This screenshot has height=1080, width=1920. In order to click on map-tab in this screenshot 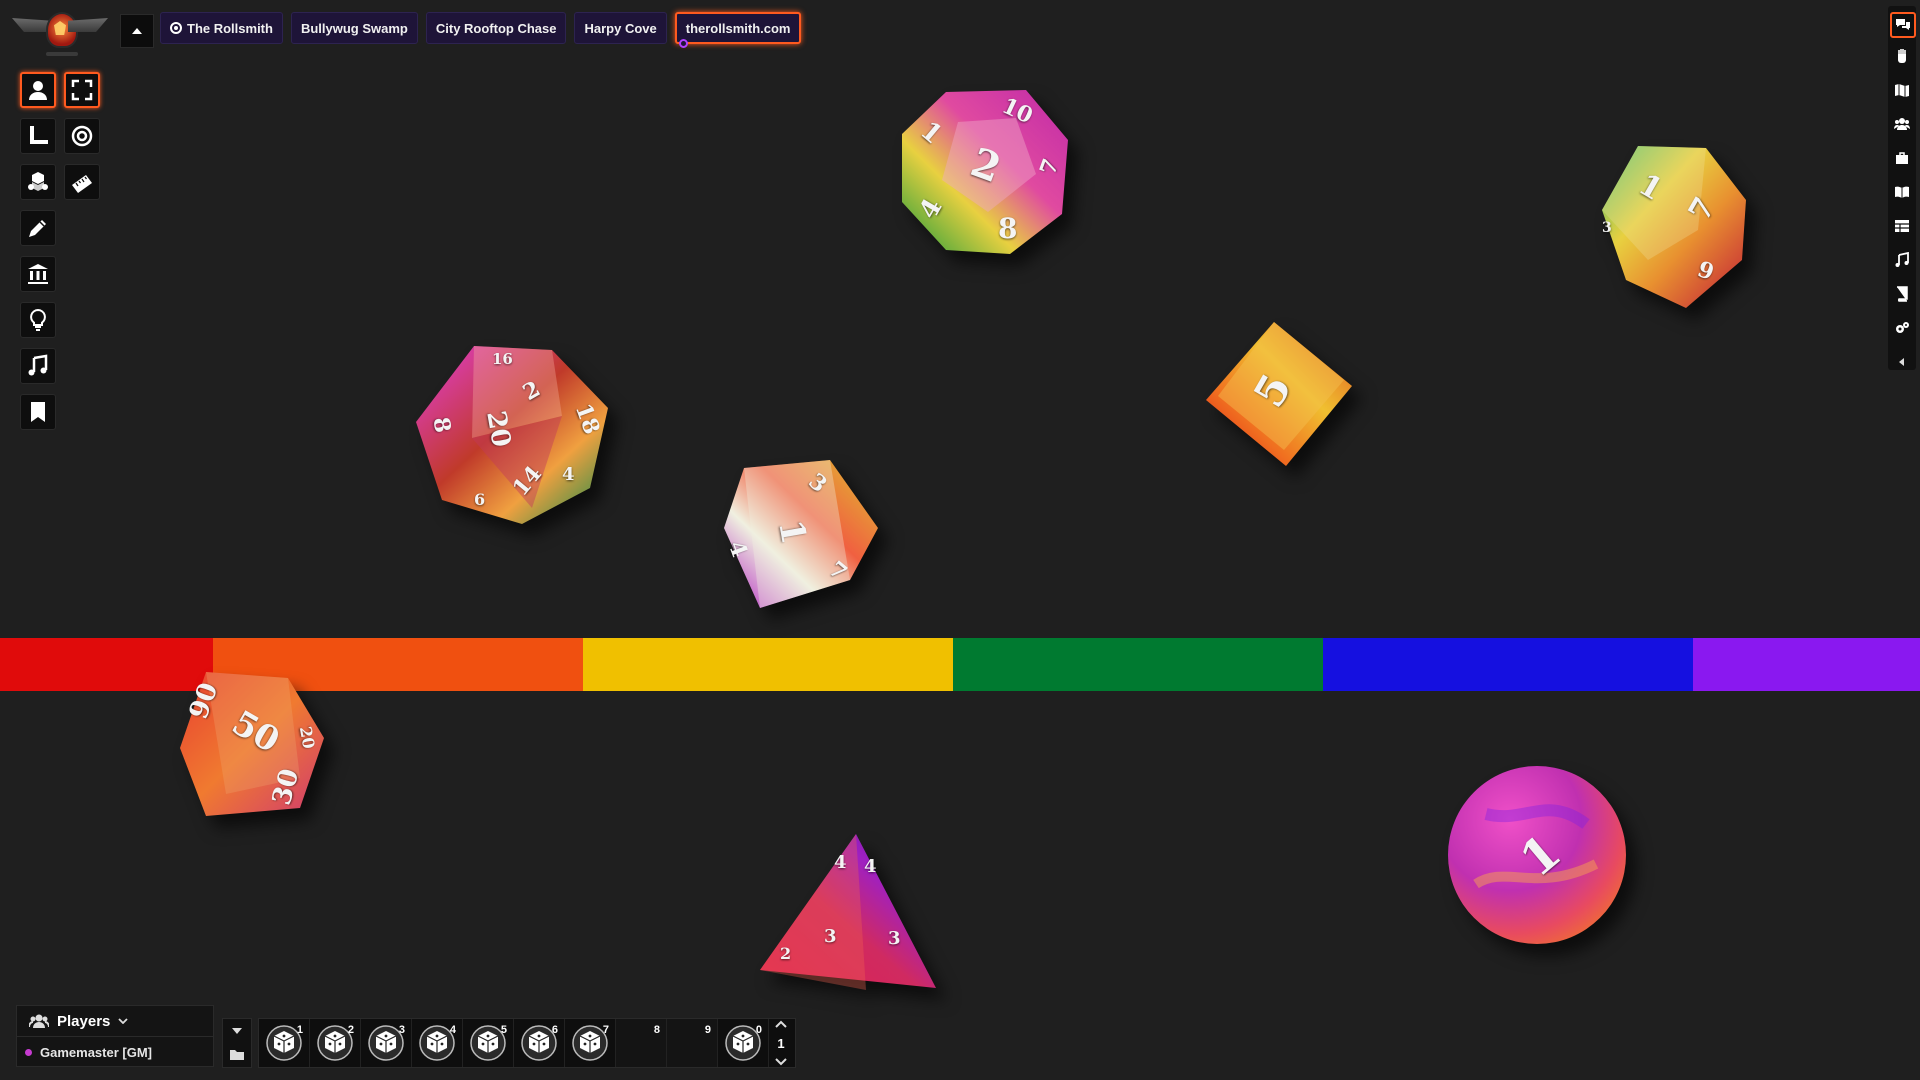, I will do `click(1902, 90)`.